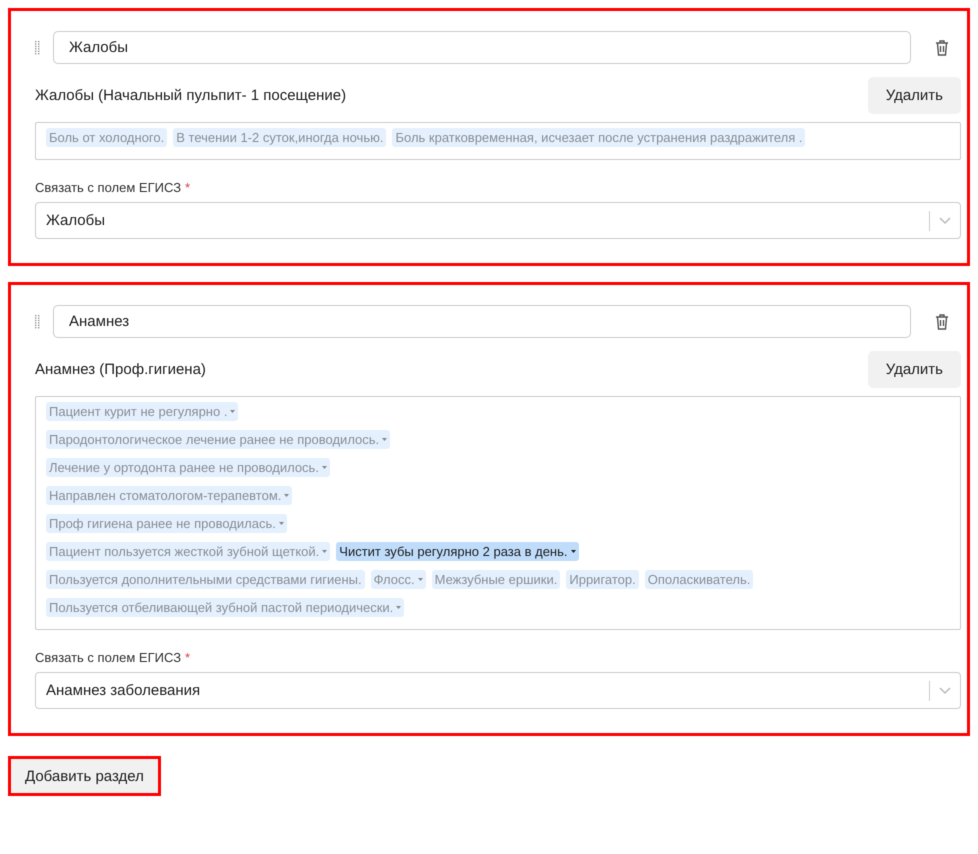 Image resolution: width=978 pixels, height=854 pixels. Describe the element at coordinates (188, 467) in the screenshot. I see `phrase-tag: Лечение у ортодонта ранее не проводилось.` at that location.